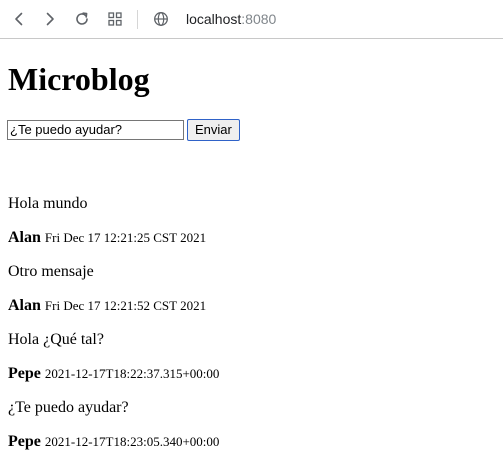 The width and height of the screenshot is (503, 466). I want to click on site-info-button, so click(161, 19).